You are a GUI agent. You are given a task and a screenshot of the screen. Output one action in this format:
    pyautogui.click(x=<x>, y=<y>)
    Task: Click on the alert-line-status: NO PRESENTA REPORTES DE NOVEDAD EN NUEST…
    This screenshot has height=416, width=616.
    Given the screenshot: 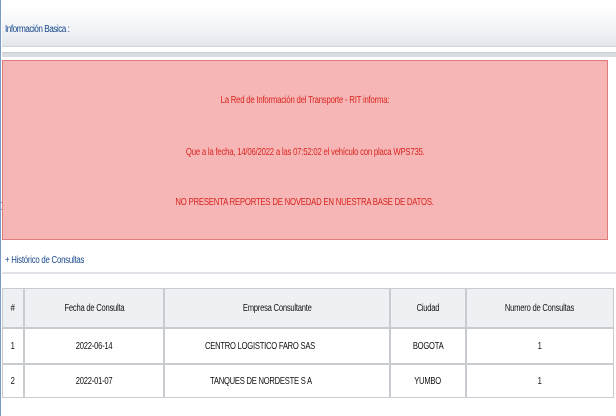 What is the action you would take?
    pyautogui.click(x=305, y=202)
    